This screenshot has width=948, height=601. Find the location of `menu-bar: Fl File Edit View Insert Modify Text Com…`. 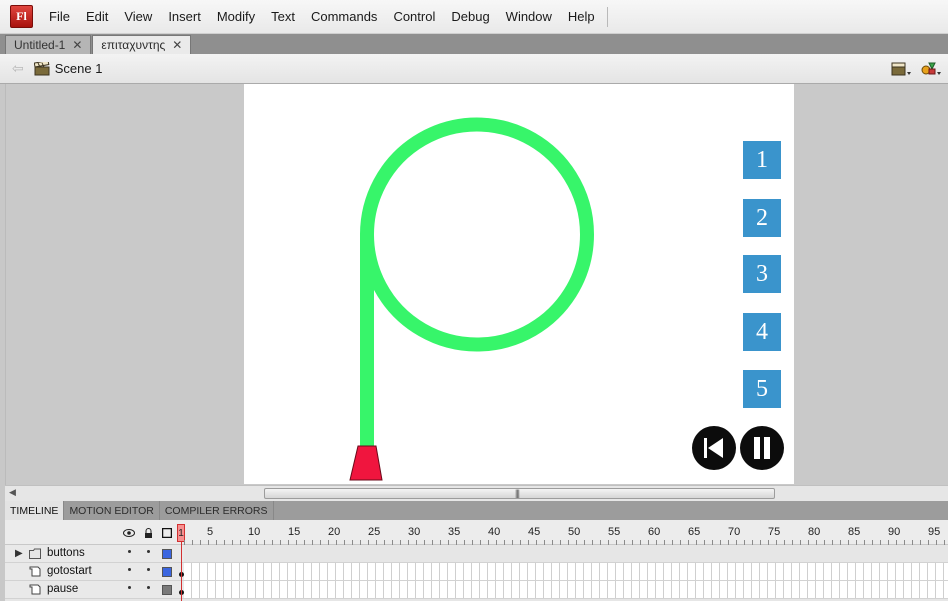

menu-bar: Fl File Edit View Insert Modify Text Com… is located at coordinates (474, 17).